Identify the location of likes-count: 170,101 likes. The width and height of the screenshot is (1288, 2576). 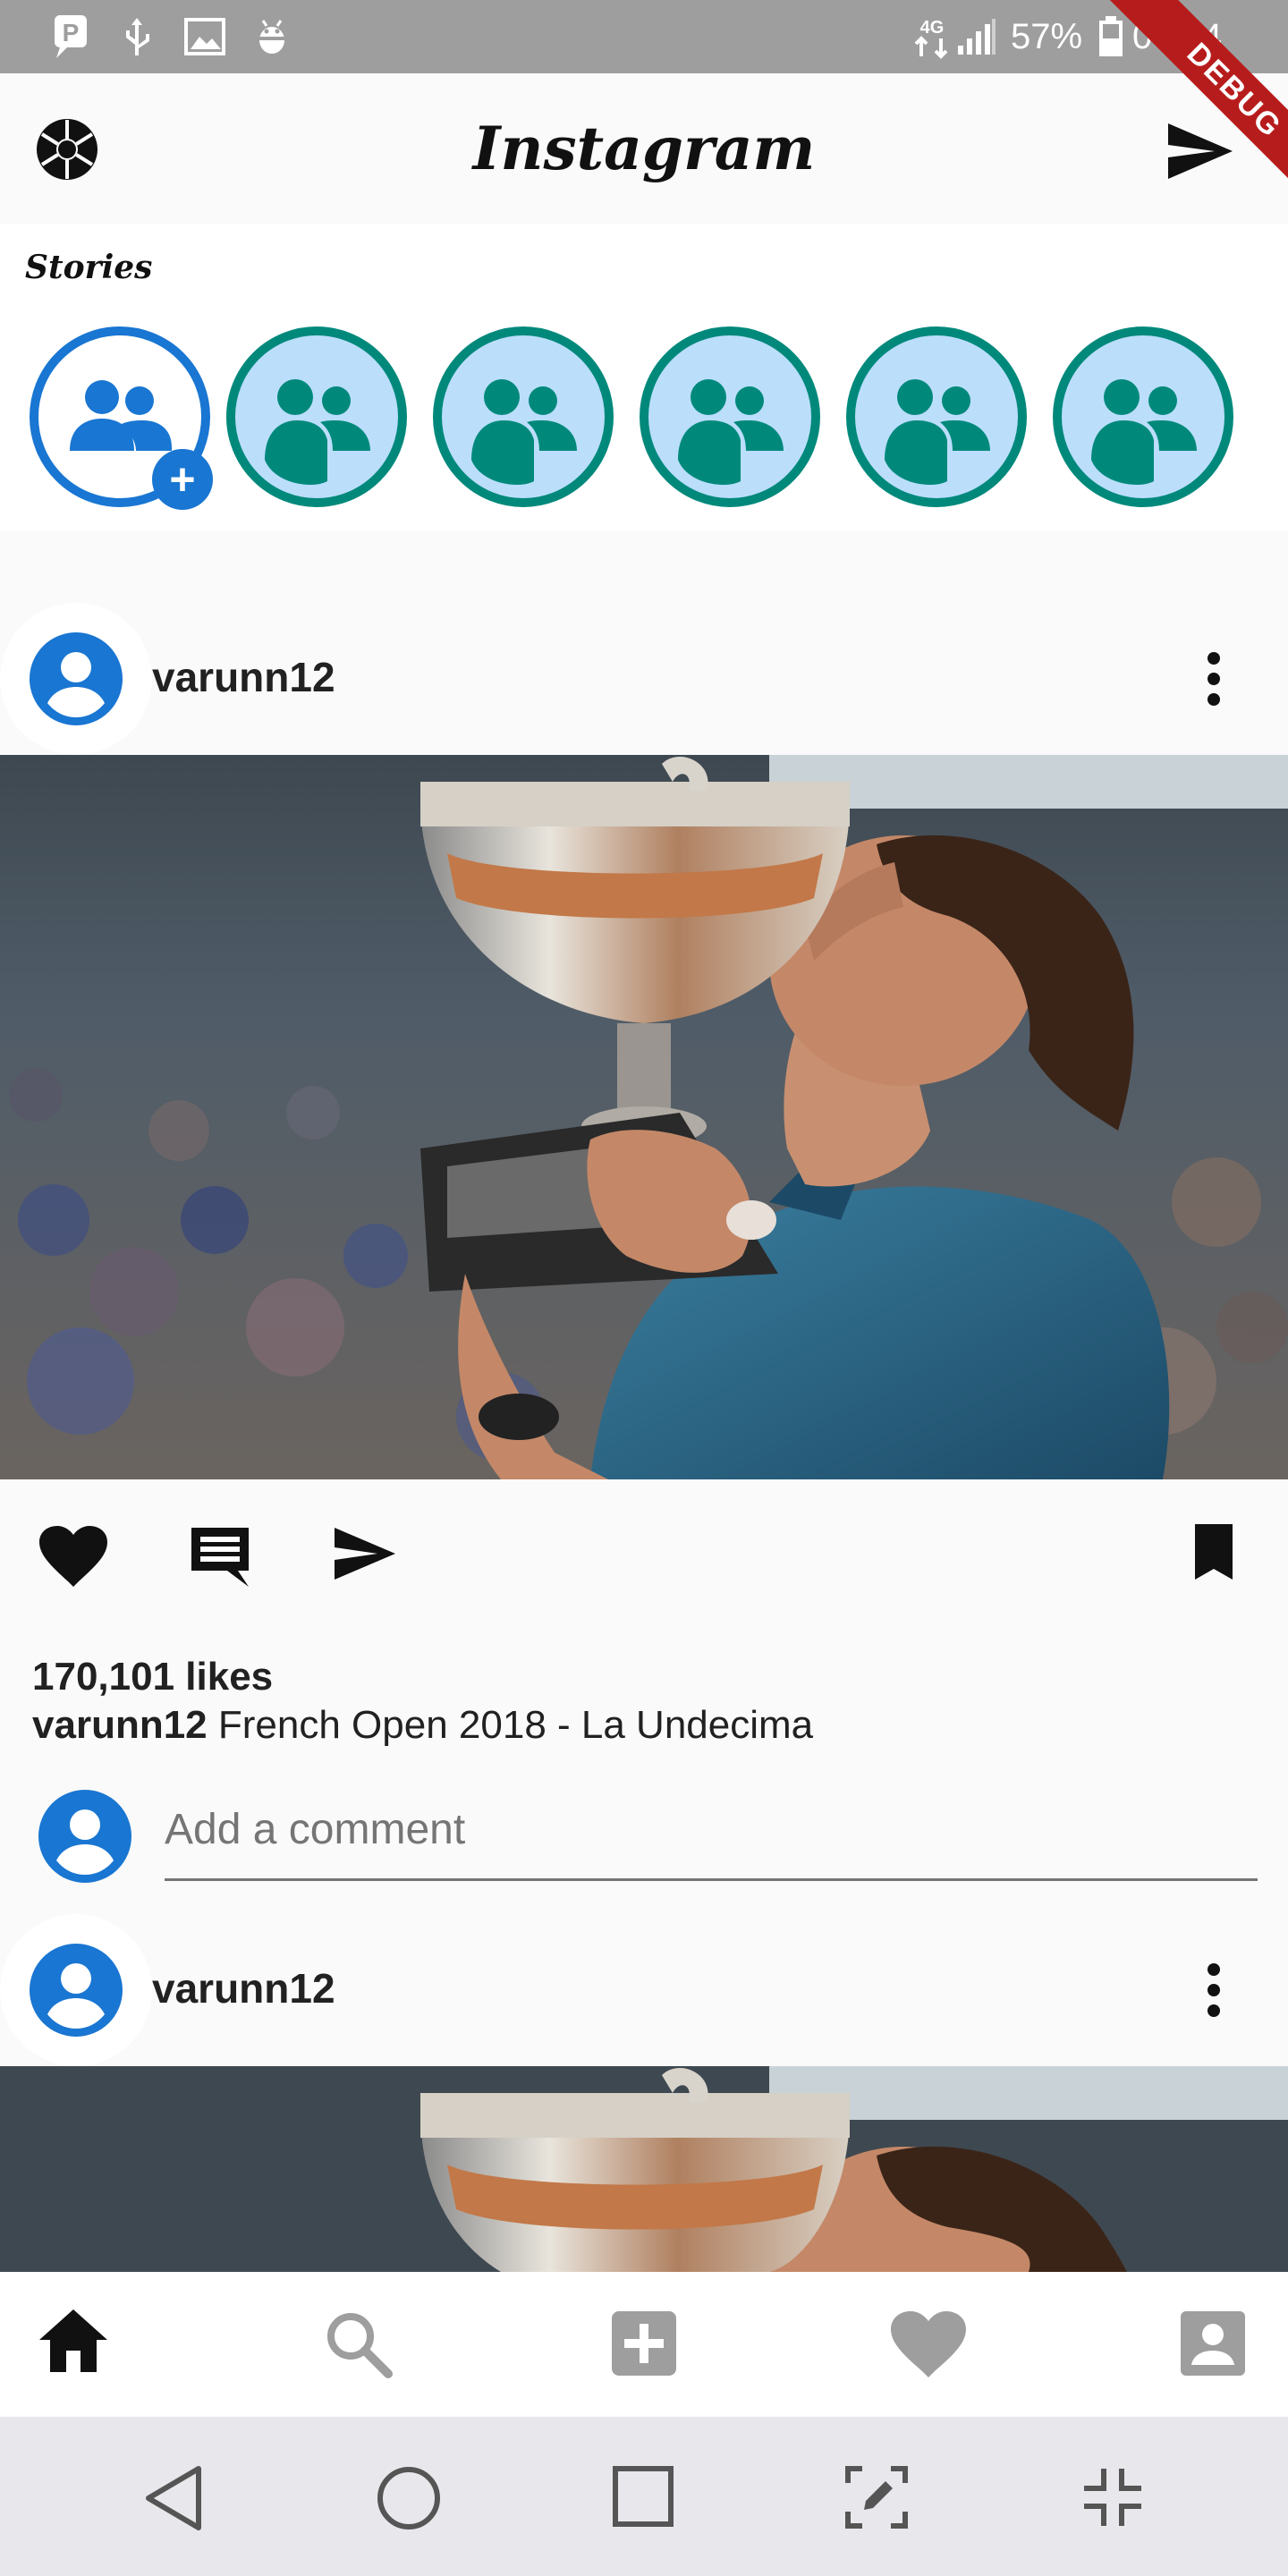
(153, 1677).